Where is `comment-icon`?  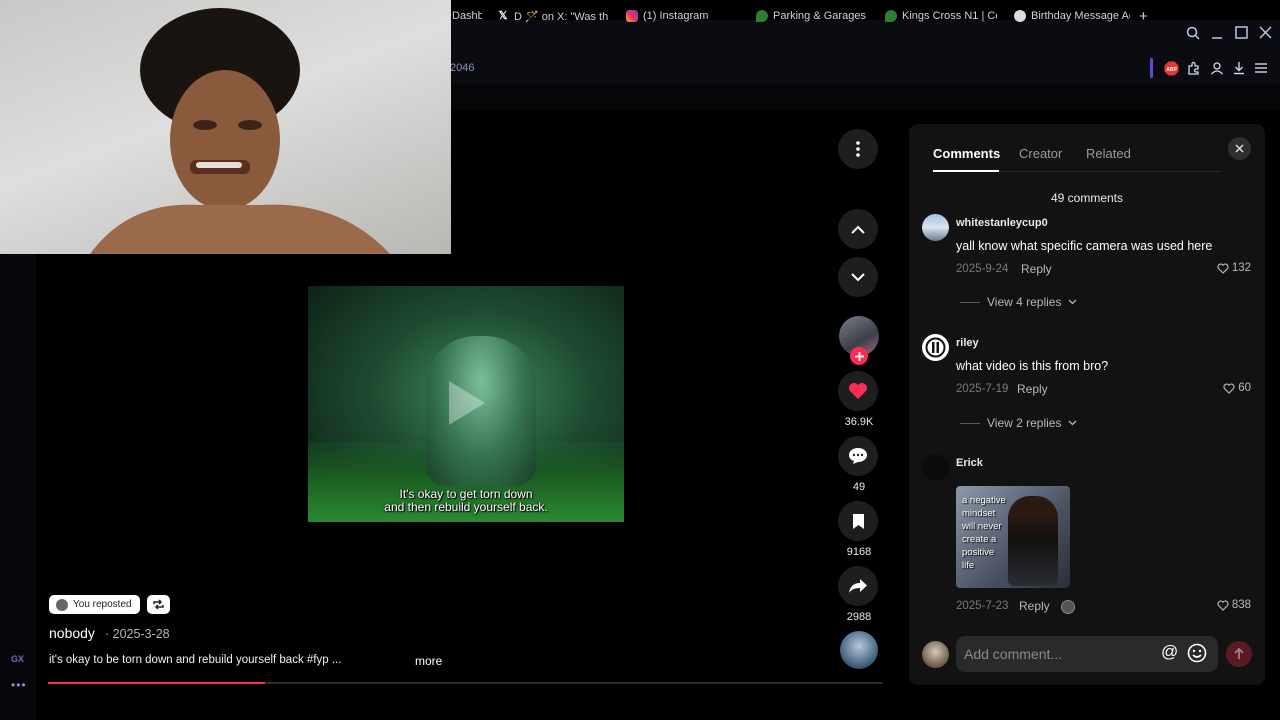
comment-icon is located at coordinates (858, 456).